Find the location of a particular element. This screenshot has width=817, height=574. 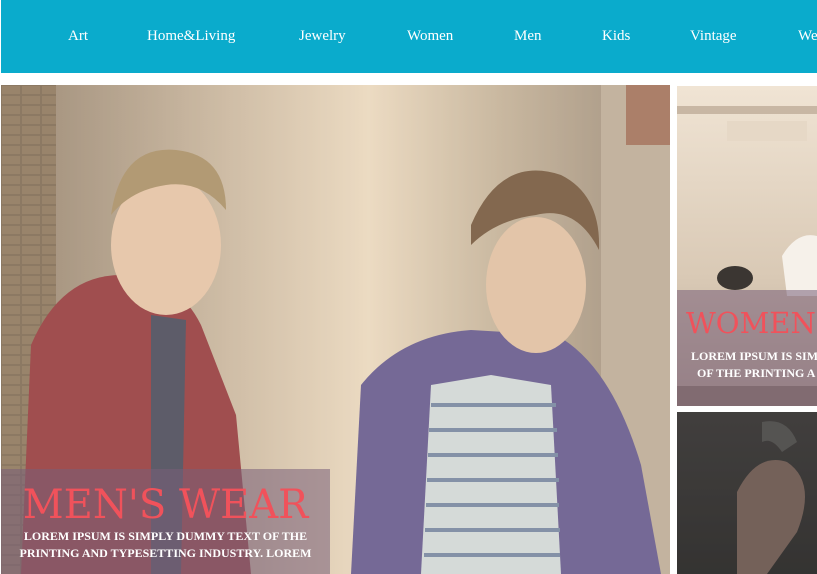

womens-wear-text-line-2: OF THE PRINTING A is located at coordinates (756, 373).